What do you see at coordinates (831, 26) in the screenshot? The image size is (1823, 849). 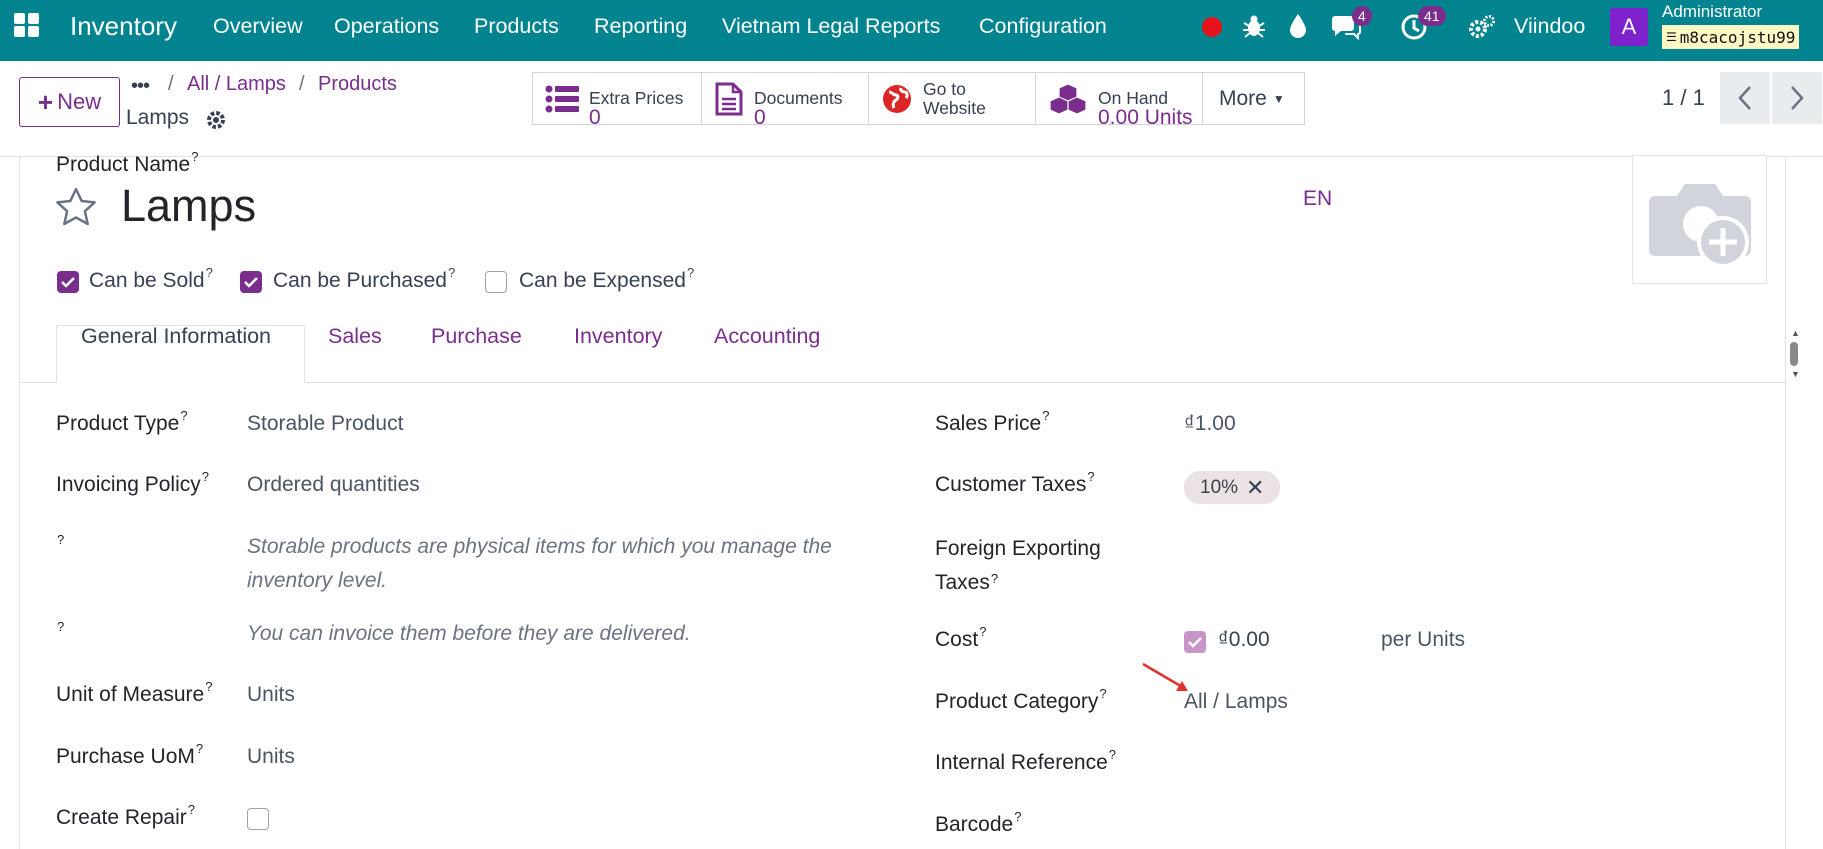 I see `menu-vietnam-legal-reports: Vietnam Legal Reports` at bounding box center [831, 26].